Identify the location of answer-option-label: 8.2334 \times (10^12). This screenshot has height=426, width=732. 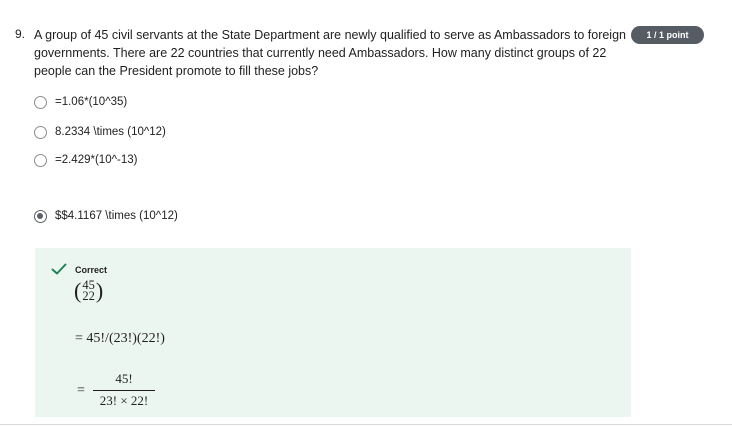
(110, 132).